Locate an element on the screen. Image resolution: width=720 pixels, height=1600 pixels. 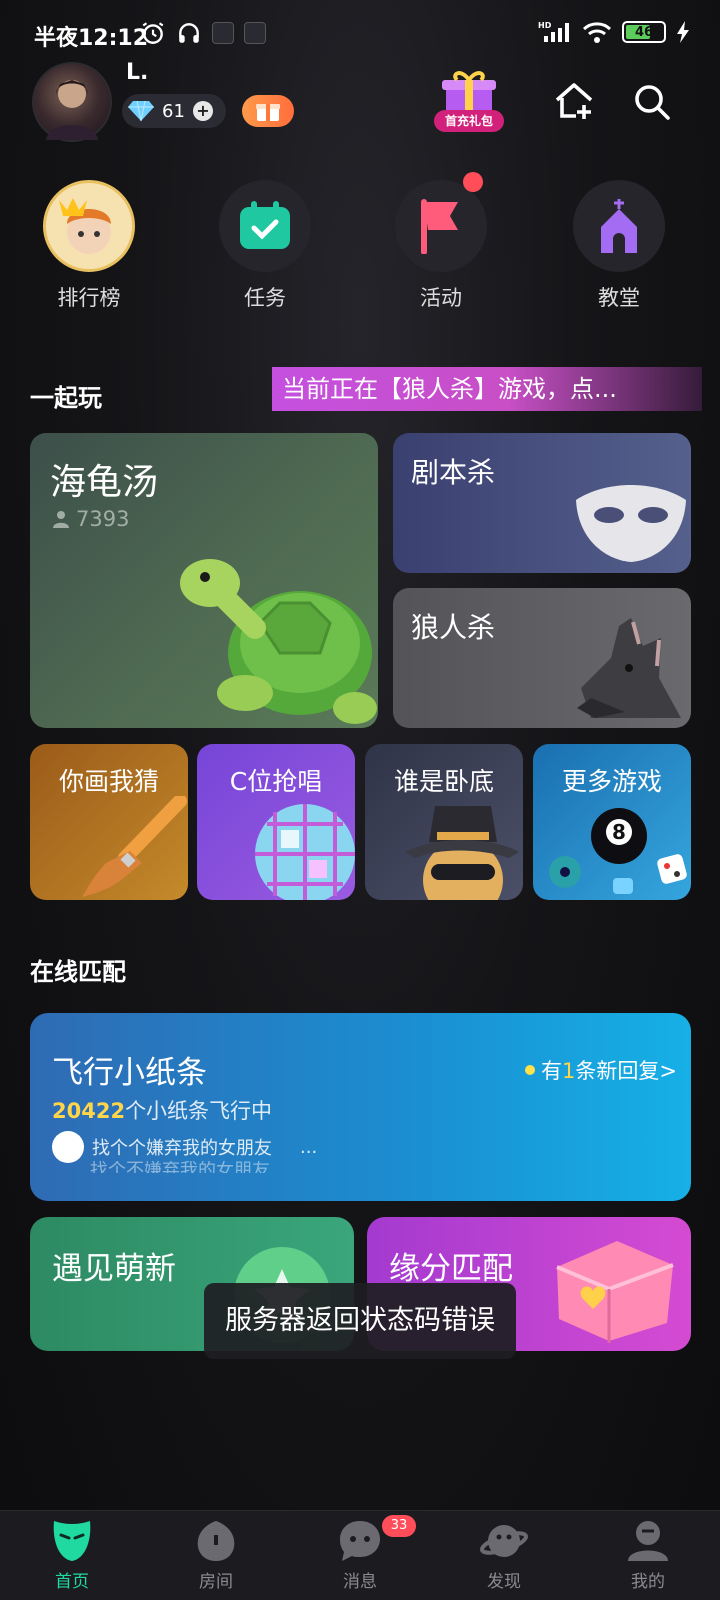
diamond-icon is located at coordinates (141, 111).